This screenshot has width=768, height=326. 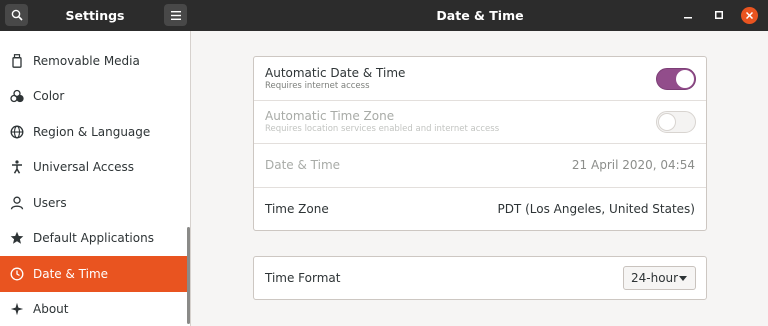 What do you see at coordinates (17, 167) in the screenshot?
I see `accessibility-icon` at bounding box center [17, 167].